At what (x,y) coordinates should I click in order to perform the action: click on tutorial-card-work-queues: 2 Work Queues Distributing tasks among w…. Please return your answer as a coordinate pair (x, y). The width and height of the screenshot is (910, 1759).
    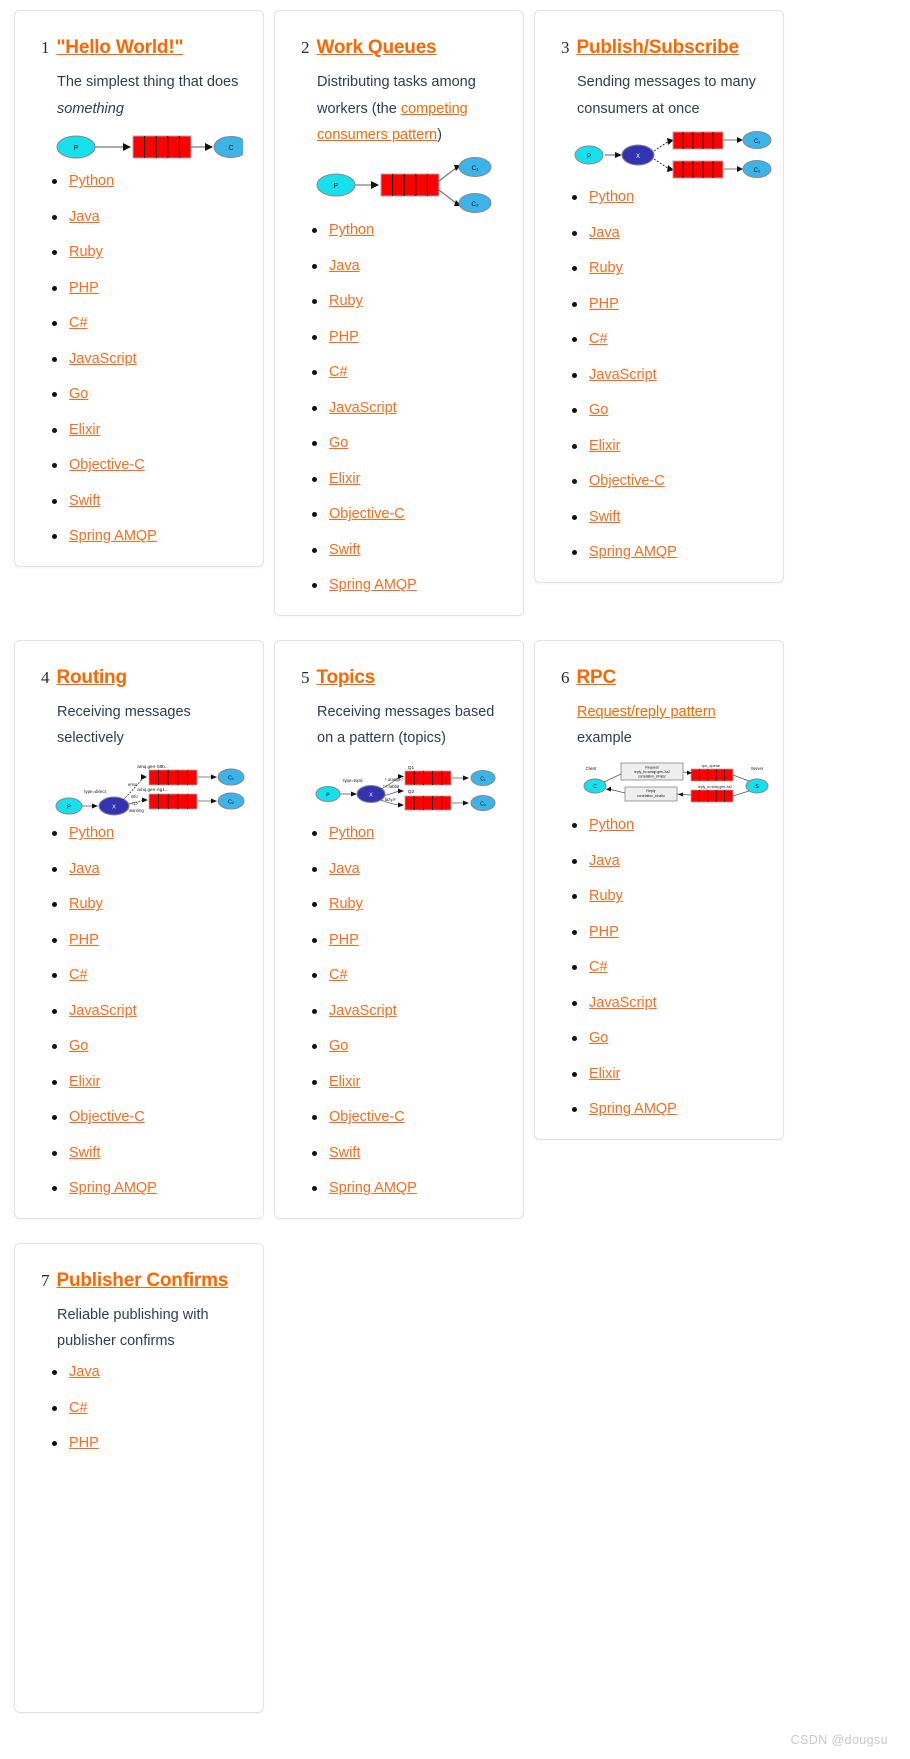
    Looking at the image, I should click on (399, 313).